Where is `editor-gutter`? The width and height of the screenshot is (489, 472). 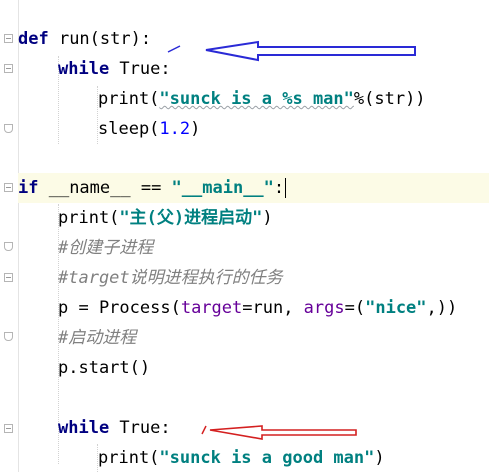
editor-gutter is located at coordinates (9, 236).